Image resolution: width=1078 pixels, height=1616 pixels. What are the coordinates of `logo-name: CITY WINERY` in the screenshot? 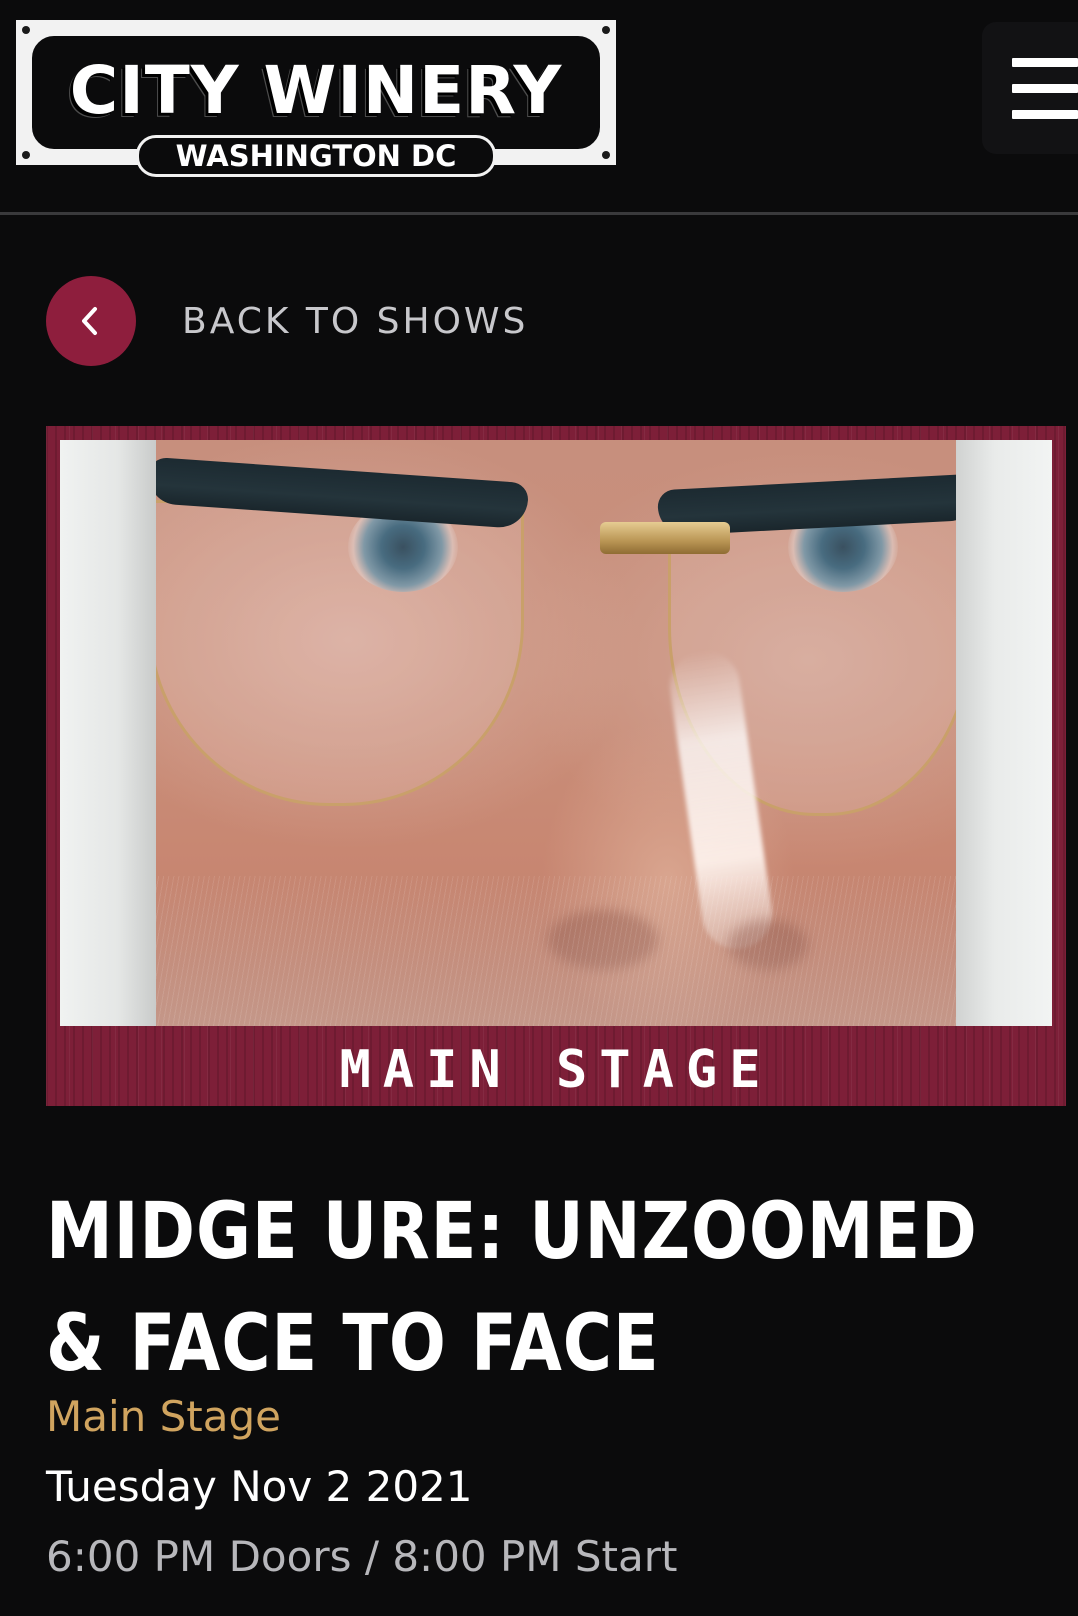 It's located at (316, 90).